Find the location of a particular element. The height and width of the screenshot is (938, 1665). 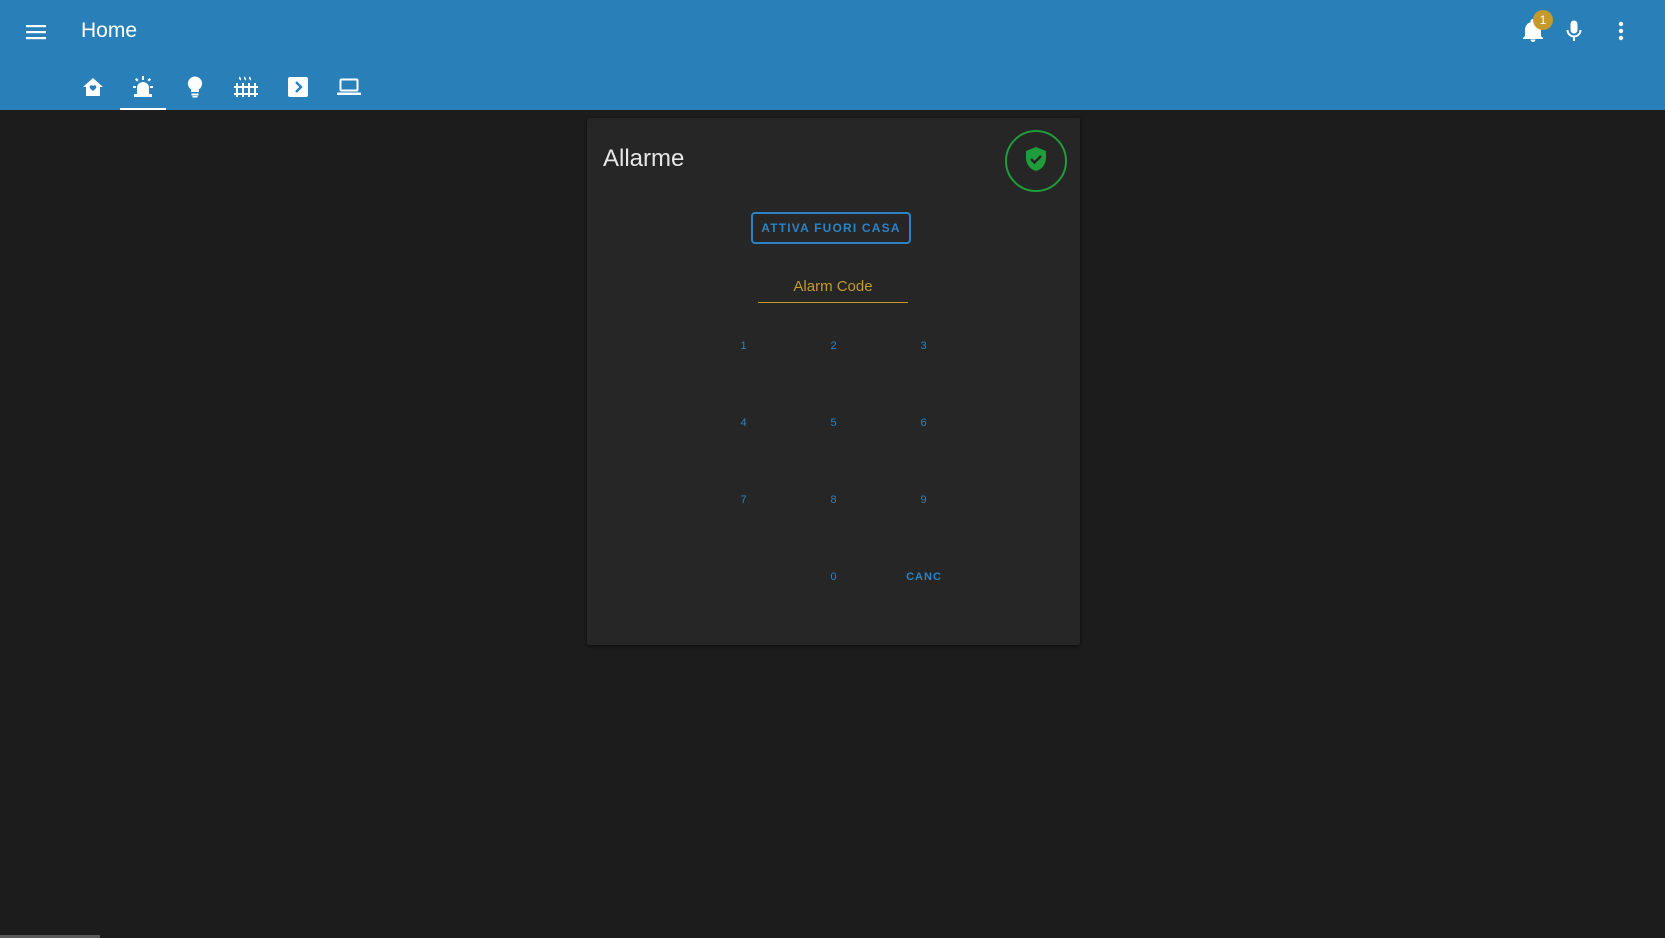

microphone-icon is located at coordinates (1574, 31).